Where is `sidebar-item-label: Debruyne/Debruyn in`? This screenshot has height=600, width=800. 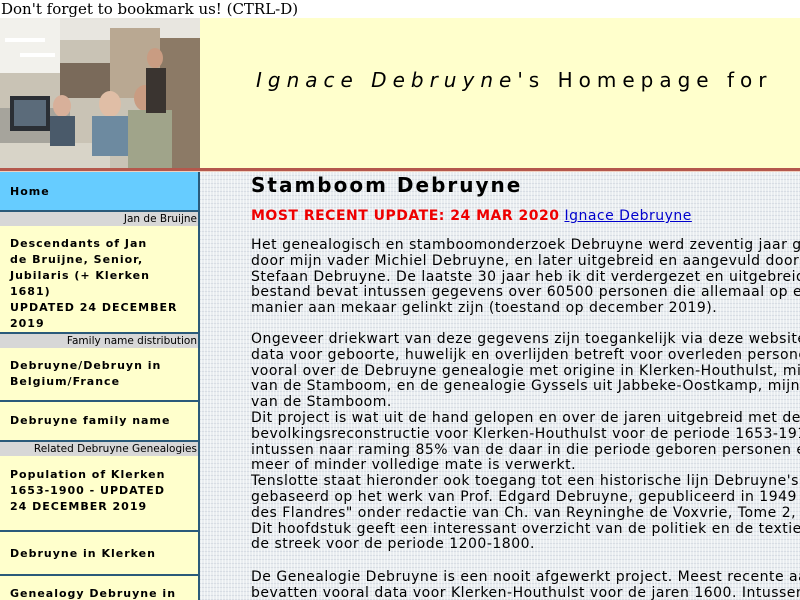 sidebar-item-label: Debruyne/Debruyn in is located at coordinates (86, 365).